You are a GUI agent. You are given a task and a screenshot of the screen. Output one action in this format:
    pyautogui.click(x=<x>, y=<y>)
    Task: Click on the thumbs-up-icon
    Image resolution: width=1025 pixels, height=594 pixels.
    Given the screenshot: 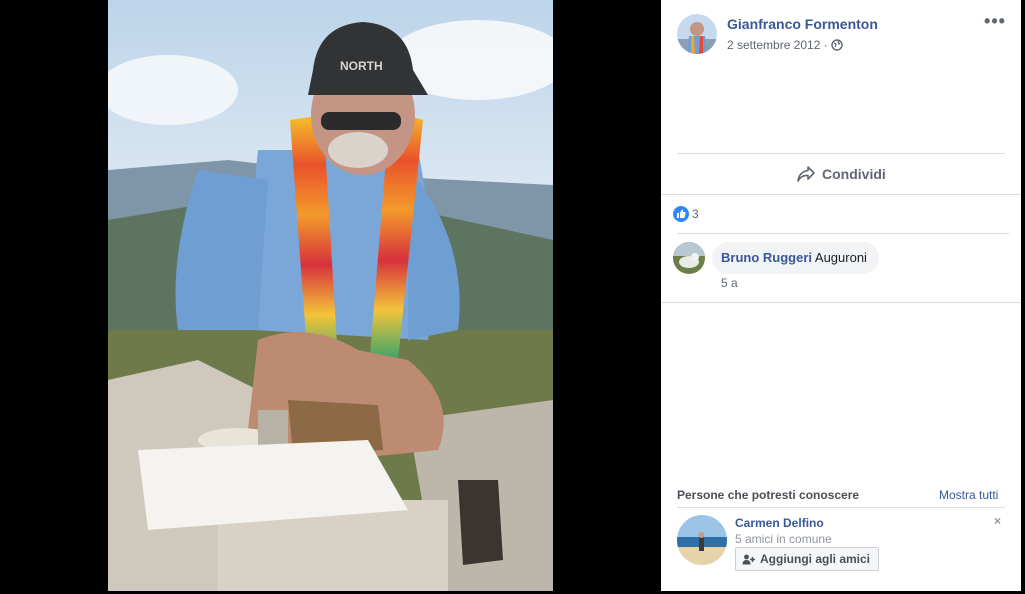 What is the action you would take?
    pyautogui.click(x=681, y=214)
    